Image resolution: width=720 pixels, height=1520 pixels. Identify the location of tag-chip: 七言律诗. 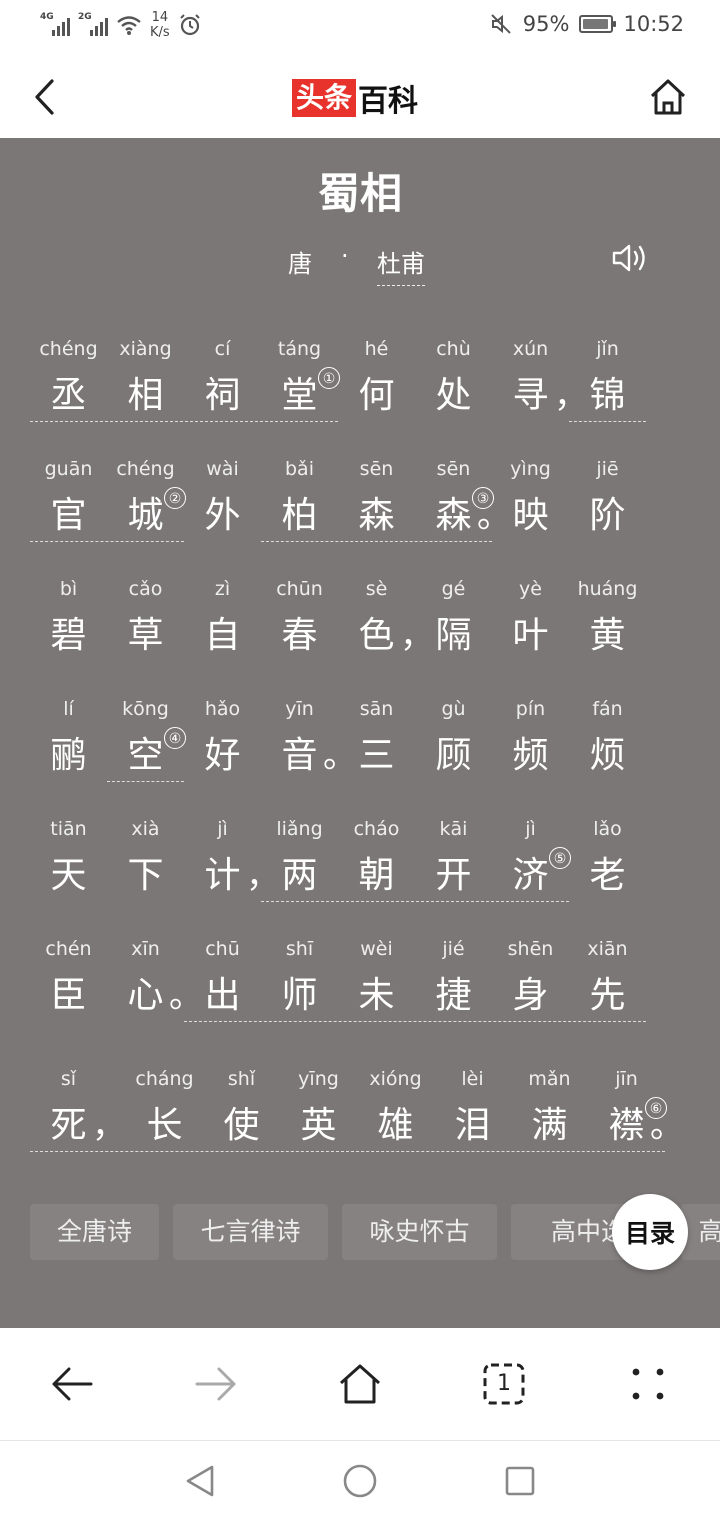
(250, 1232).